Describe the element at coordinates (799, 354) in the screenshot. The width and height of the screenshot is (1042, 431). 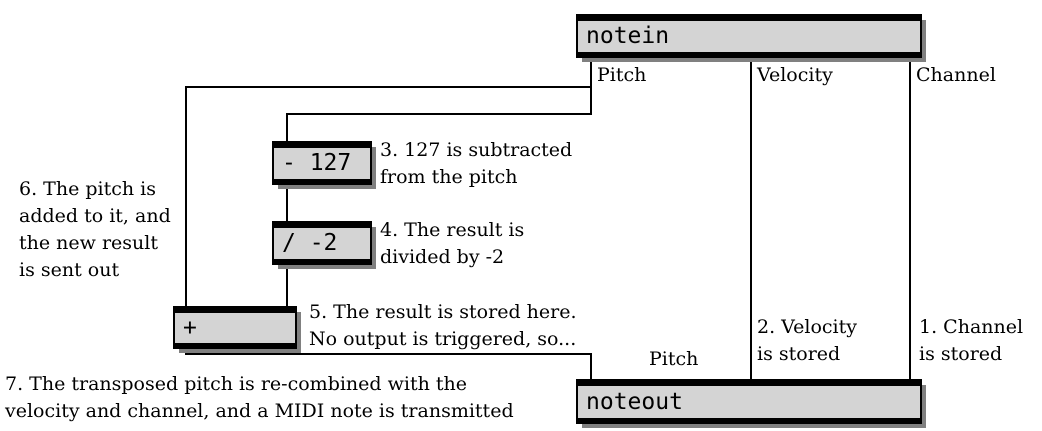
I see `step2-line2: is stored` at that location.